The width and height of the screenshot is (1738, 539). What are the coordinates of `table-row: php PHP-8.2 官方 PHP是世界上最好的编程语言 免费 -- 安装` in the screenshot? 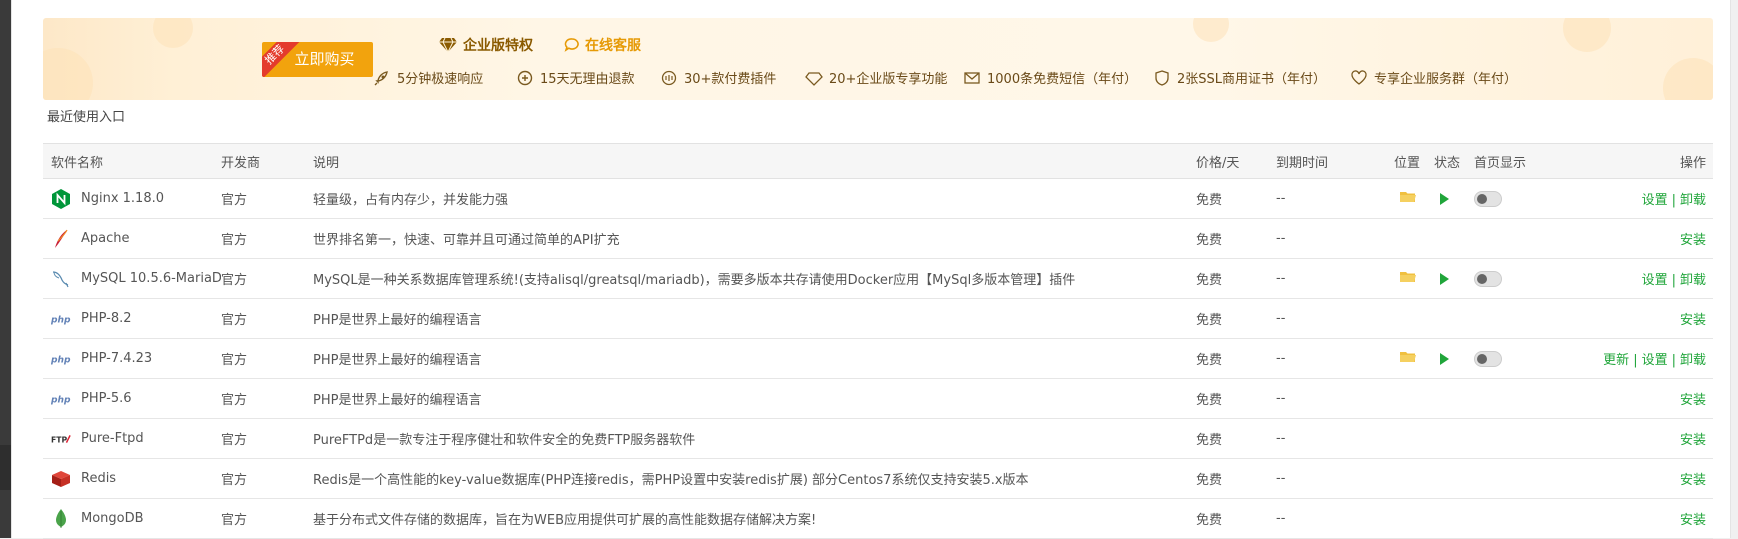 It's located at (878, 318).